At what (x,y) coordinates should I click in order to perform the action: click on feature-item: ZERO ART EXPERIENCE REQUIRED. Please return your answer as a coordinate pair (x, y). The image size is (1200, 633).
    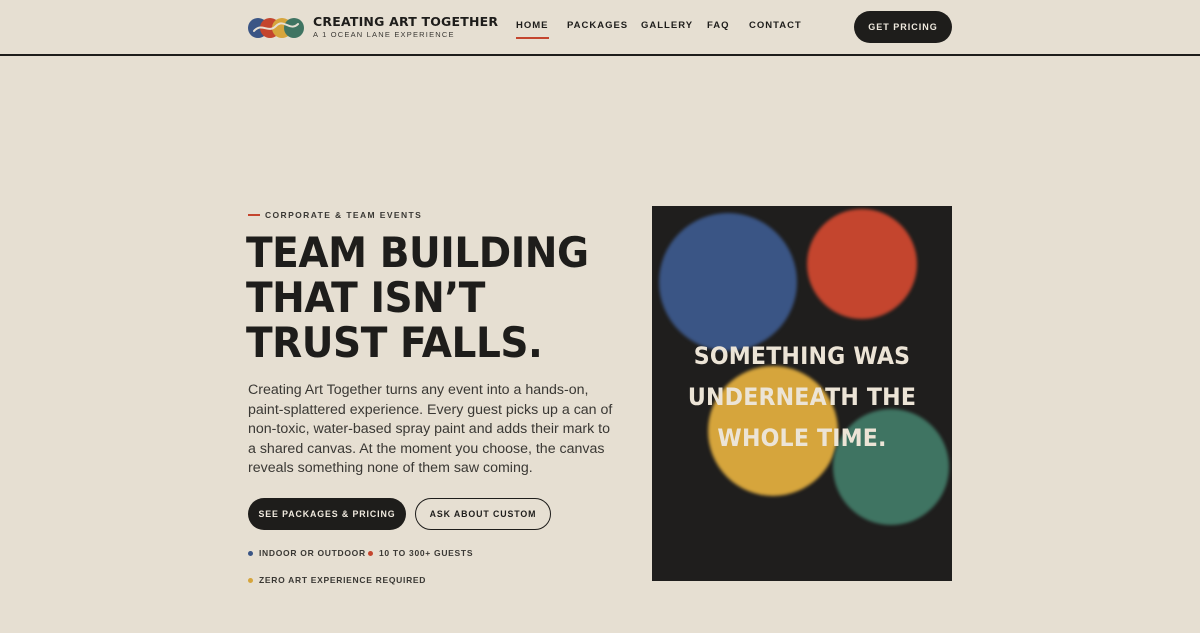
    Looking at the image, I should click on (337, 580).